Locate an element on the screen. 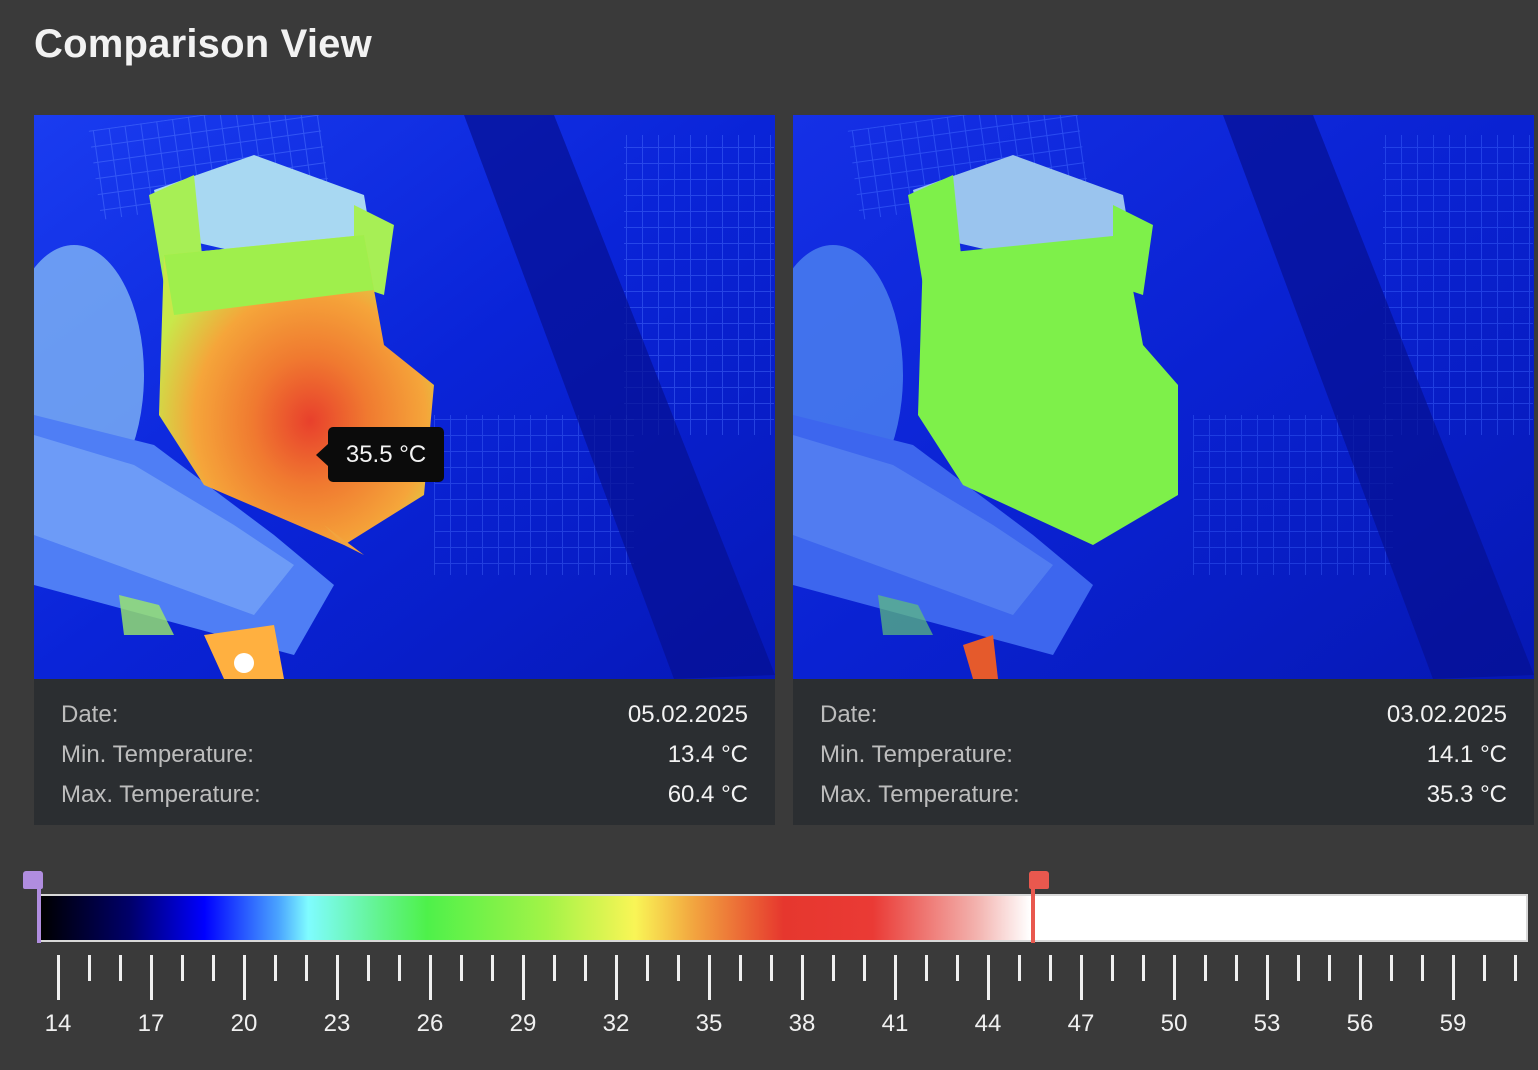 The height and width of the screenshot is (1070, 1538). tick-label: 20 is located at coordinates (244, 1023).